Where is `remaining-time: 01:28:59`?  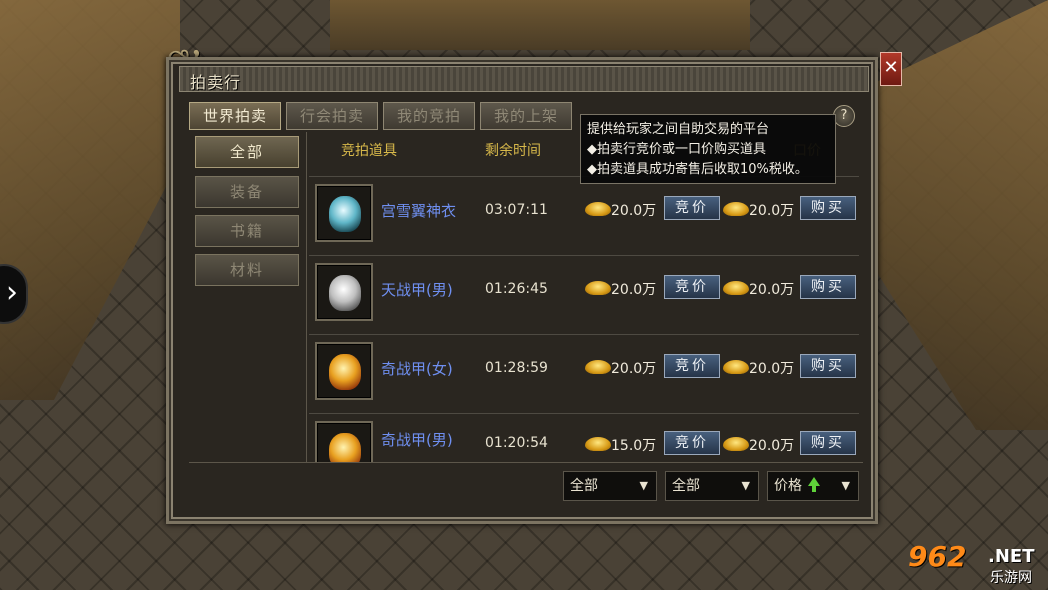
remaining-time: 01:28:59 is located at coordinates (516, 368).